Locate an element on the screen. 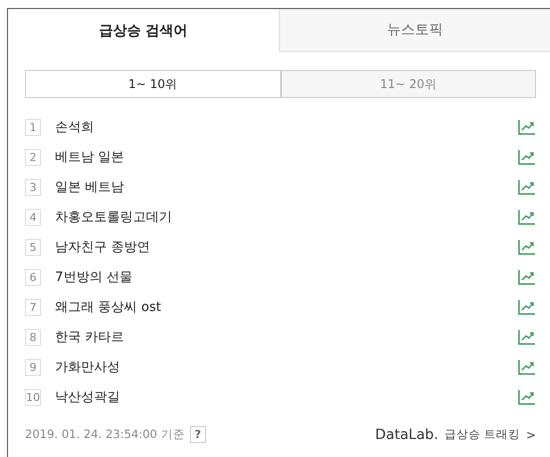  datalab-logo: DataLab. is located at coordinates (406, 434).